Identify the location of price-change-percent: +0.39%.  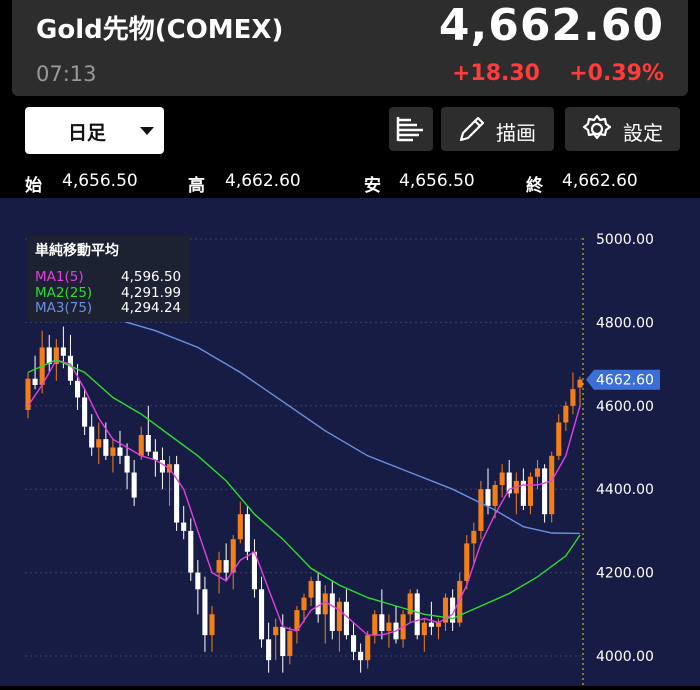
(616, 73).